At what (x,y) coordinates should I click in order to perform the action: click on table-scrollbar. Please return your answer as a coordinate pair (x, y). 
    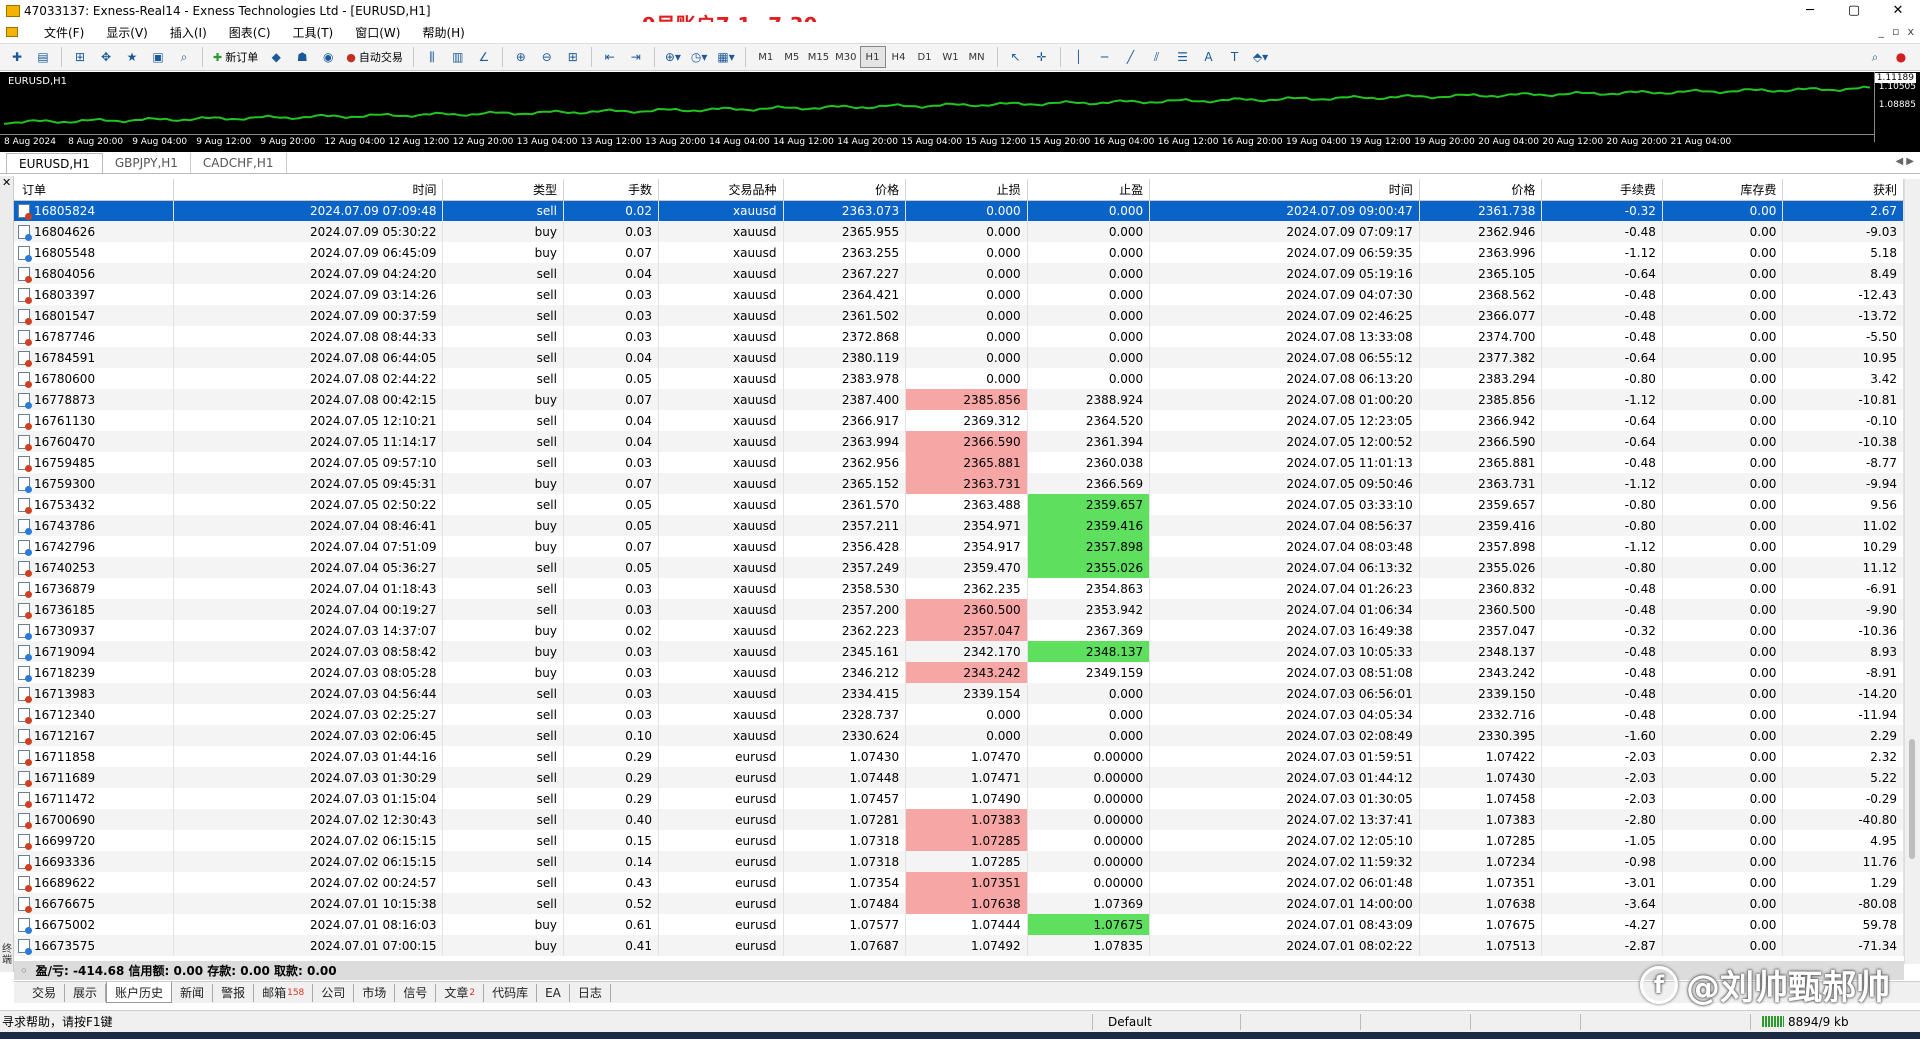
    Looking at the image, I should click on (1912, 571).